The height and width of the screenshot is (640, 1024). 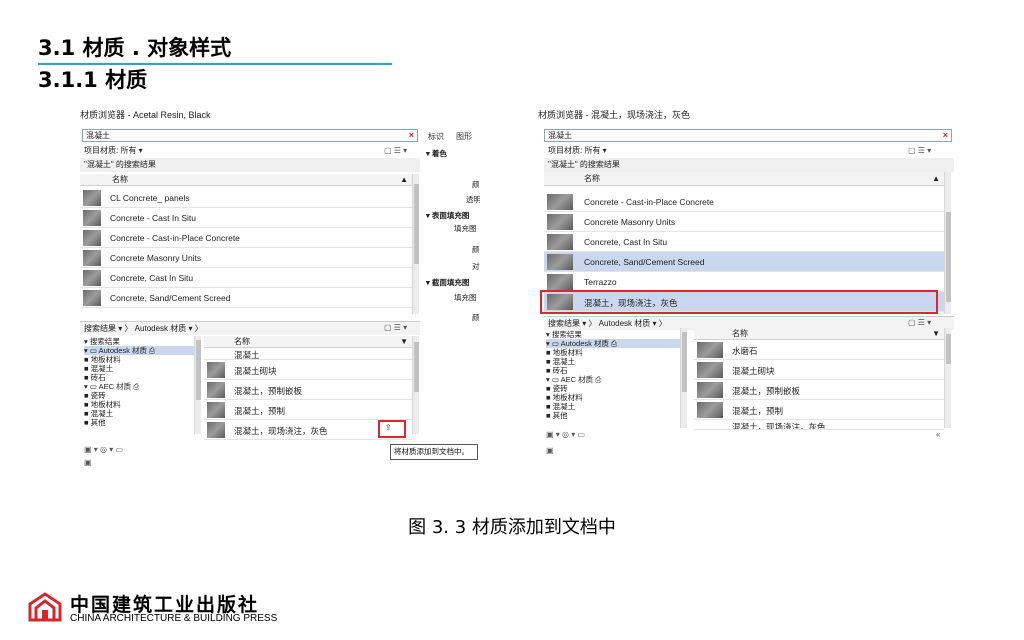 I want to click on add-to-document-tooltip: 将材质添加到文档中。, so click(x=434, y=452).